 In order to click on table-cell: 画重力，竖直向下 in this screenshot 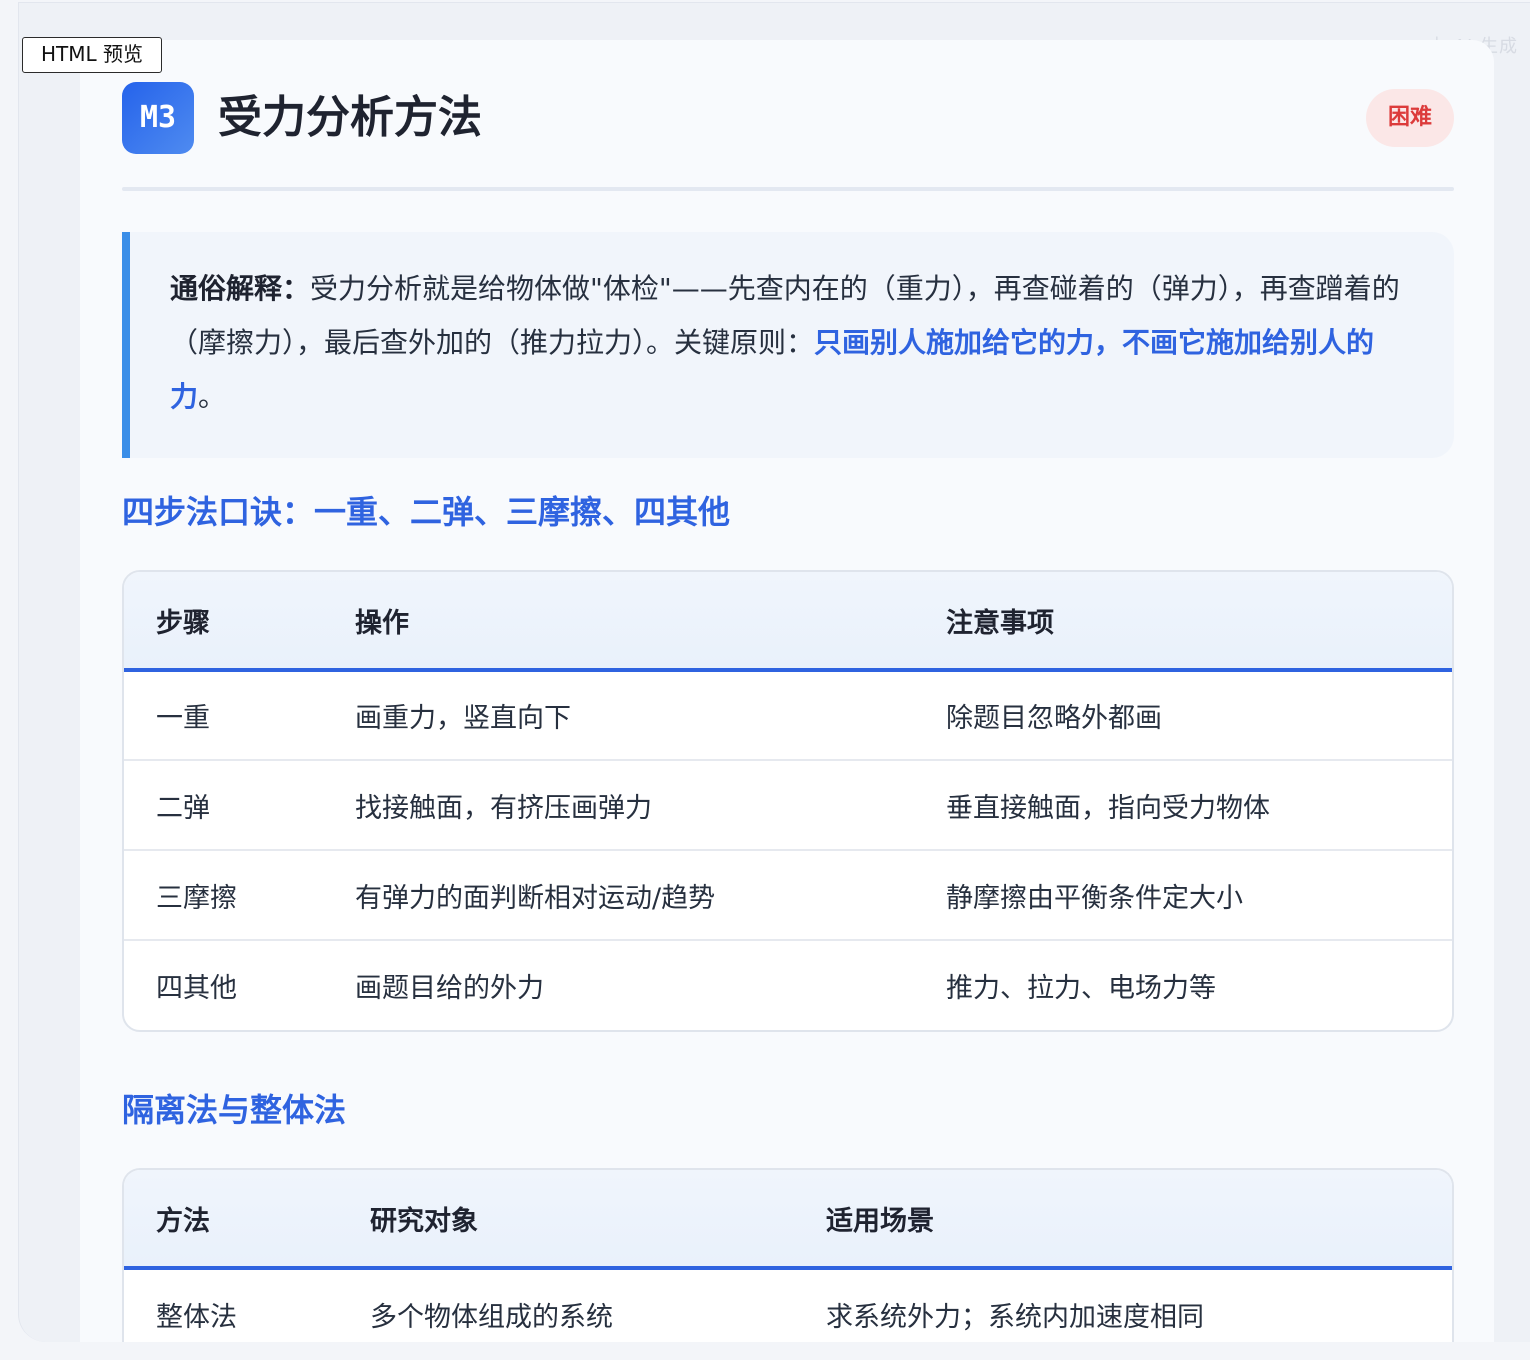, I will do `click(463, 718)`.